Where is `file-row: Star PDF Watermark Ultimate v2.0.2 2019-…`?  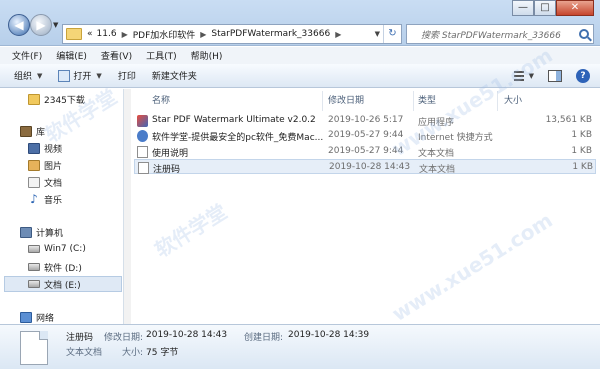
file-row: Star PDF Watermark Ultimate v2.0.2 2019-… is located at coordinates (365, 120).